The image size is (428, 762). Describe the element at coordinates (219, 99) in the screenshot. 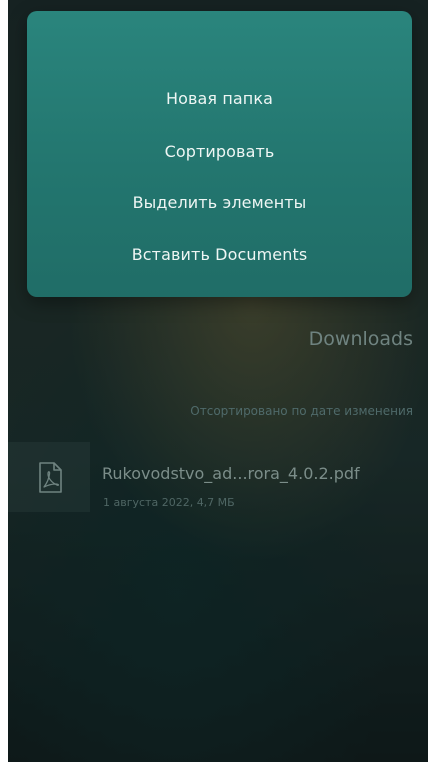

I see `menu-item-new-folder: Новая папка` at that location.